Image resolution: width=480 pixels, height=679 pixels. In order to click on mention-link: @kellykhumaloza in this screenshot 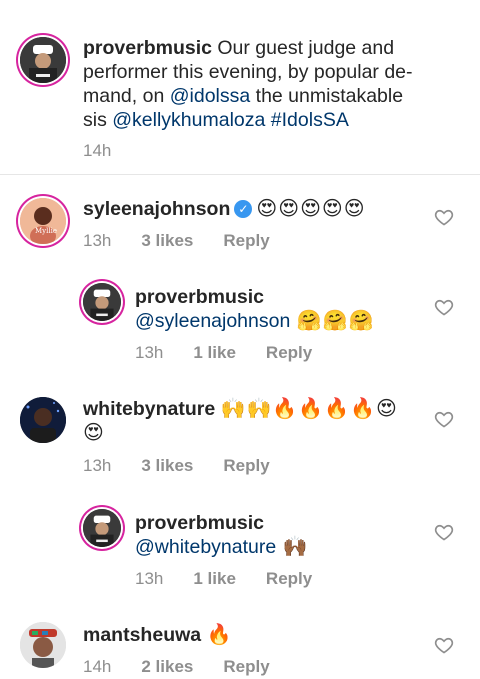, I will do `click(188, 120)`.